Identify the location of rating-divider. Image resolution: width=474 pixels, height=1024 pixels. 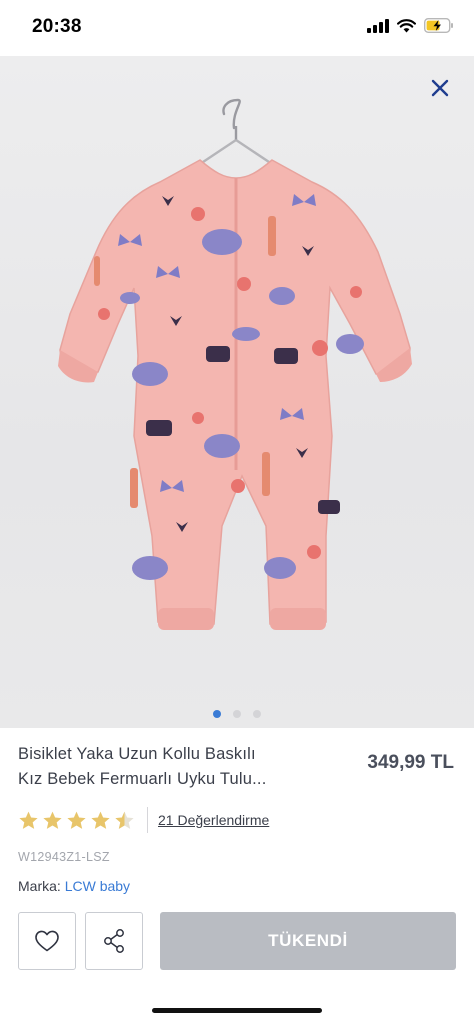
(147, 820).